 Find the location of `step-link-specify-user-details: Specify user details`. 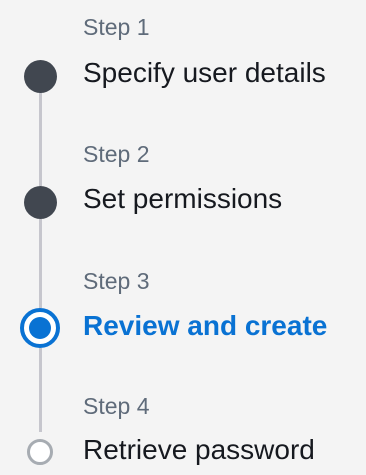

step-link-specify-user-details: Specify user details is located at coordinates (204, 73).